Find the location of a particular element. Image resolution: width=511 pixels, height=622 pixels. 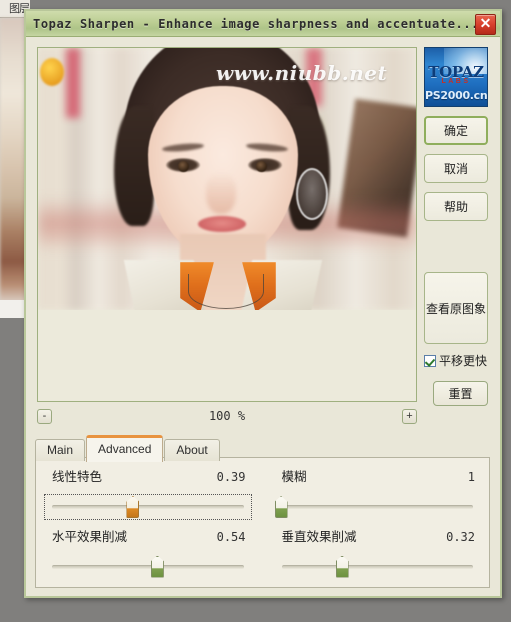

slider-header: 线性特色 0.39 is located at coordinates (148, 475).